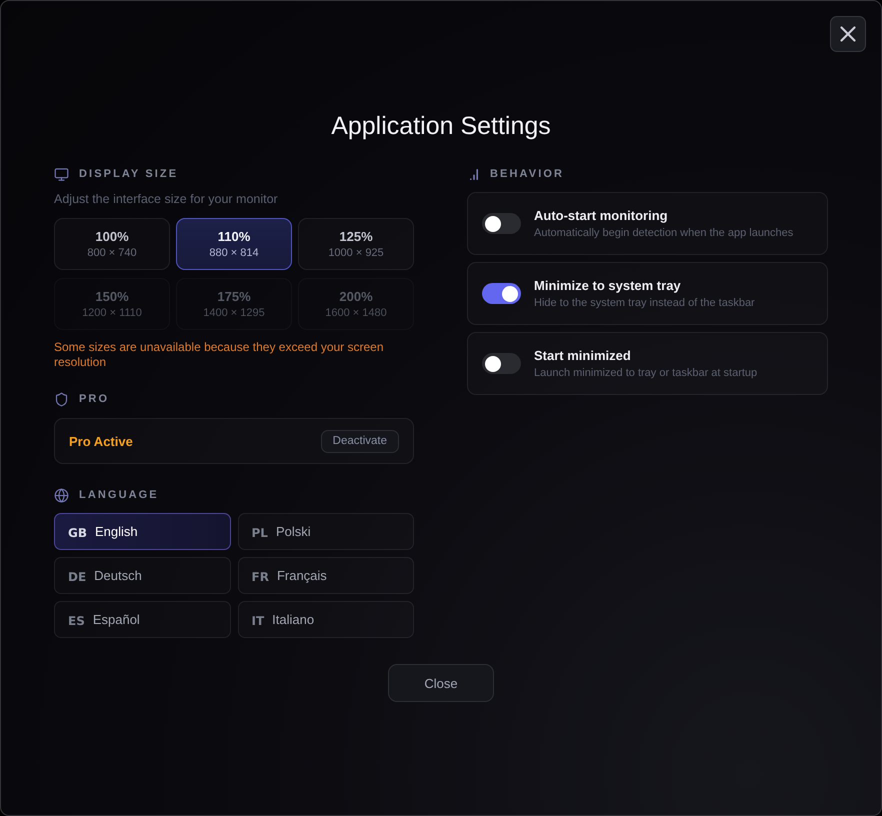 This screenshot has width=882, height=816. I want to click on warning-text: Some sizes are unavailable because they exceed your screen resolution, so click(219, 355).